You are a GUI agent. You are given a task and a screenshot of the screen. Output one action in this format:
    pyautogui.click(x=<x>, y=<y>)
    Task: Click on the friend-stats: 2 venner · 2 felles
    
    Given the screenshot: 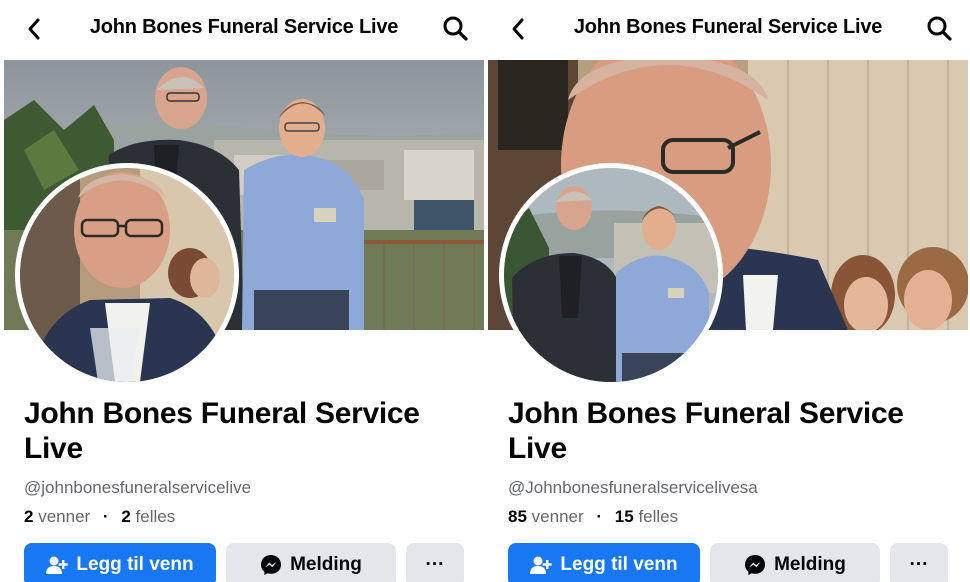 What is the action you would take?
    pyautogui.click(x=99, y=517)
    